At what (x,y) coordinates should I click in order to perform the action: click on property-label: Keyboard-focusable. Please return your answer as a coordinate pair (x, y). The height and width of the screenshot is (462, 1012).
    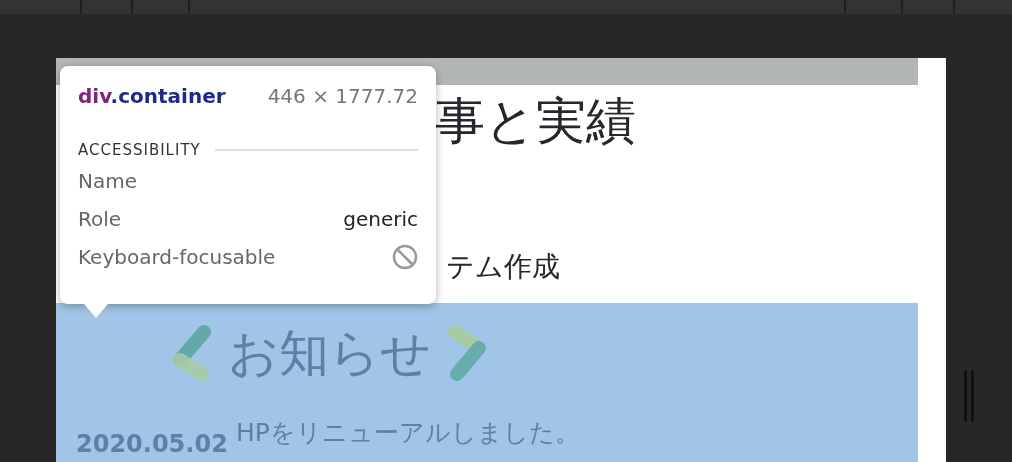
    Looking at the image, I should click on (177, 257).